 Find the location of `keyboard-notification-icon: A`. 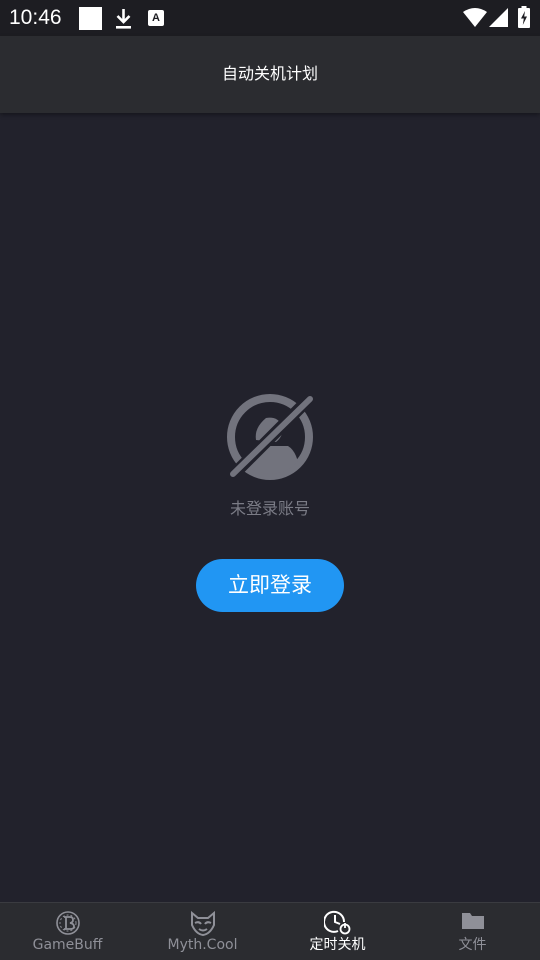

keyboard-notification-icon: A is located at coordinates (156, 18).